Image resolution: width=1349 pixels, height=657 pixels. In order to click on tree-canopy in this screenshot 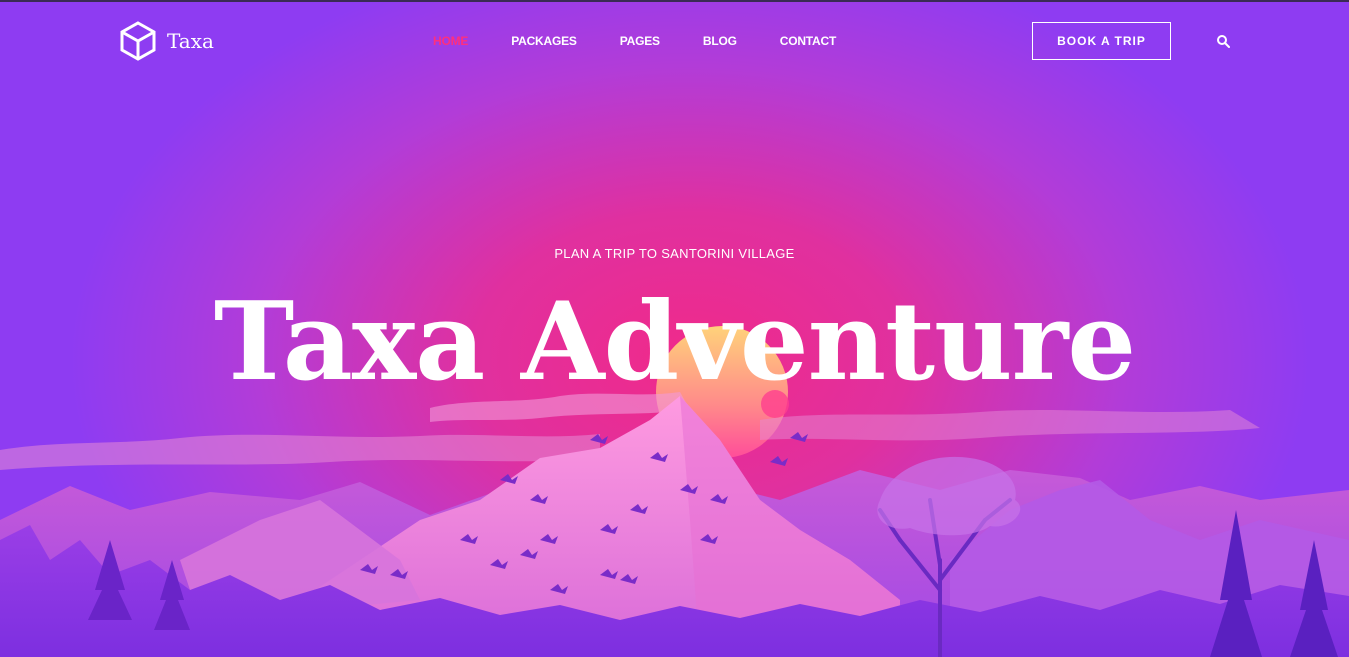, I will do `click(949, 496)`.